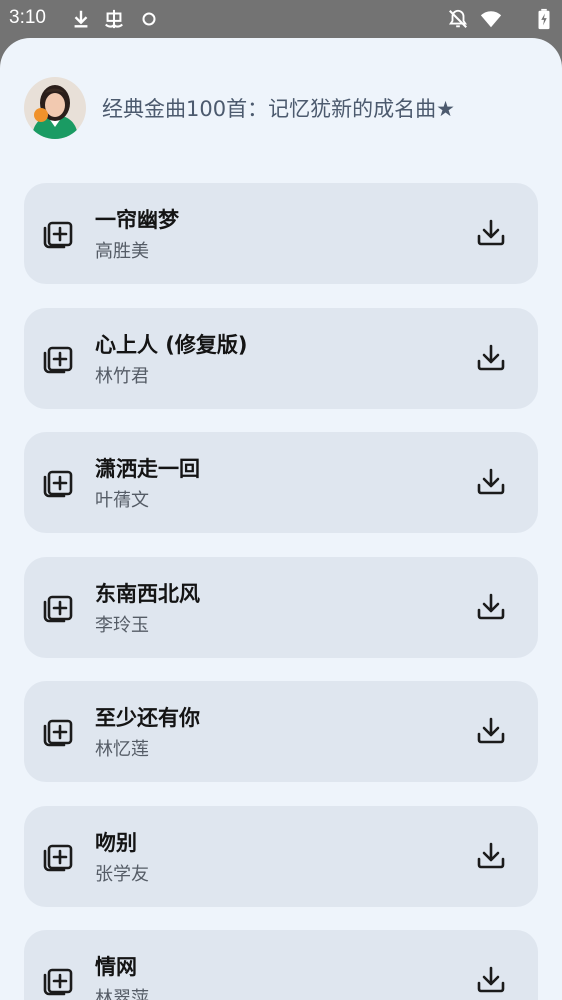 Image resolution: width=562 pixels, height=1000 pixels. What do you see at coordinates (122, 625) in the screenshot?
I see `song-artist: 李玲玉` at bounding box center [122, 625].